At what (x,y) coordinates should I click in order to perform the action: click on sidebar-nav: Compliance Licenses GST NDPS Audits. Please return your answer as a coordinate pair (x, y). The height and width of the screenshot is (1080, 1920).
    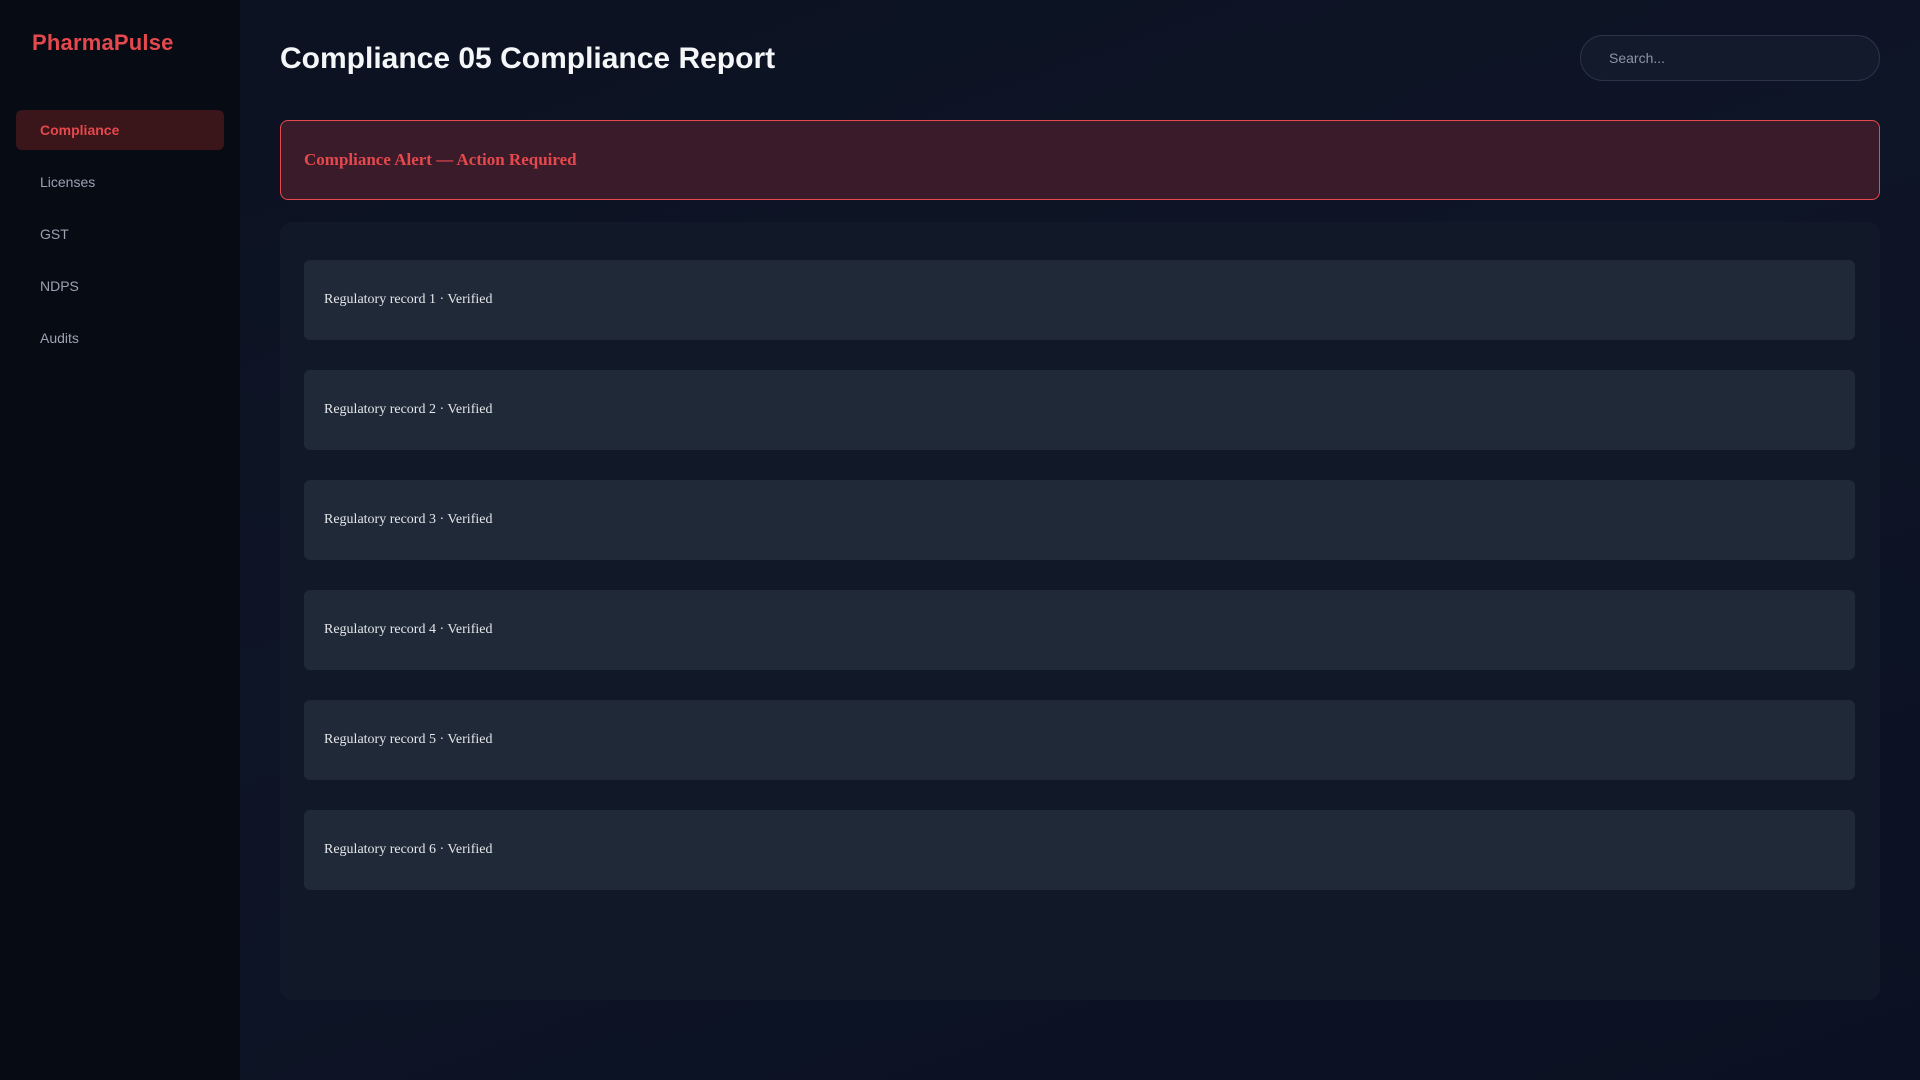
    Looking at the image, I should click on (120, 240).